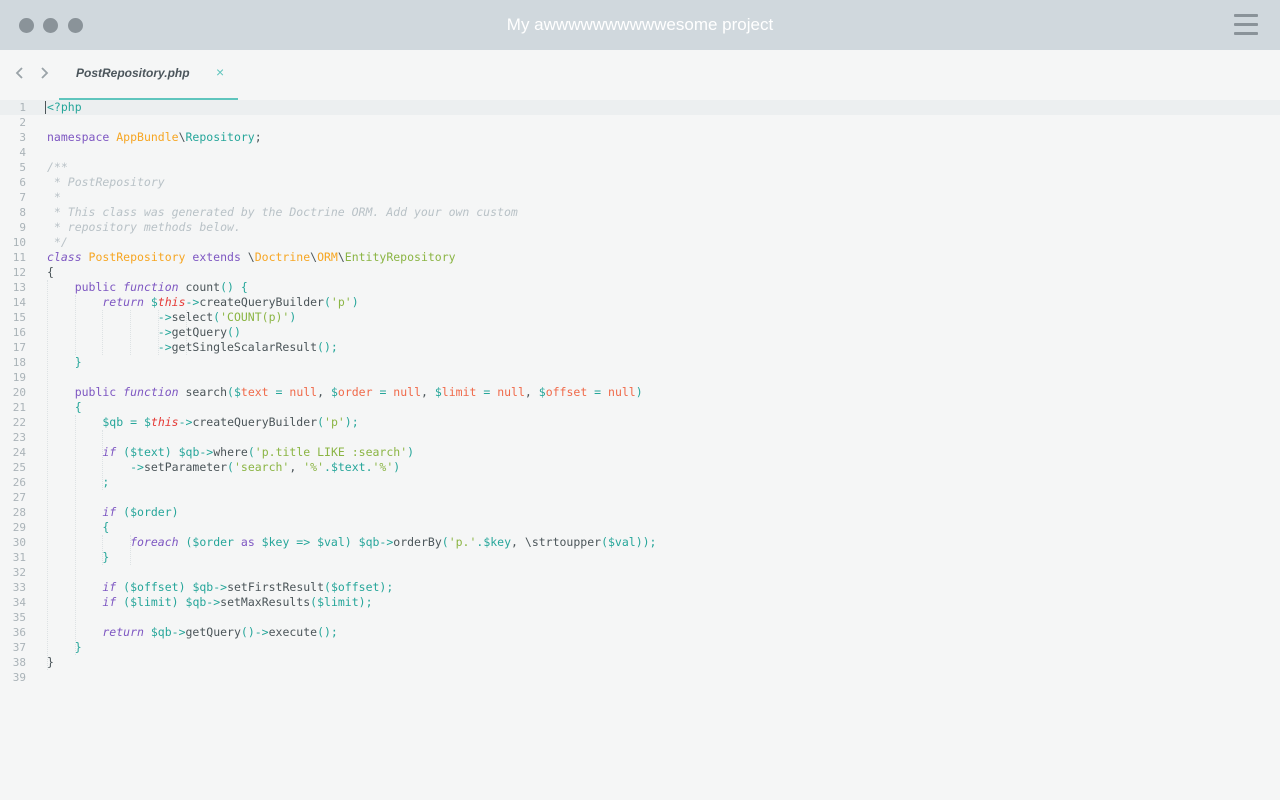 The width and height of the screenshot is (1280, 800). Describe the element at coordinates (640, 482) in the screenshot. I see `code-line: 26 ;` at that location.